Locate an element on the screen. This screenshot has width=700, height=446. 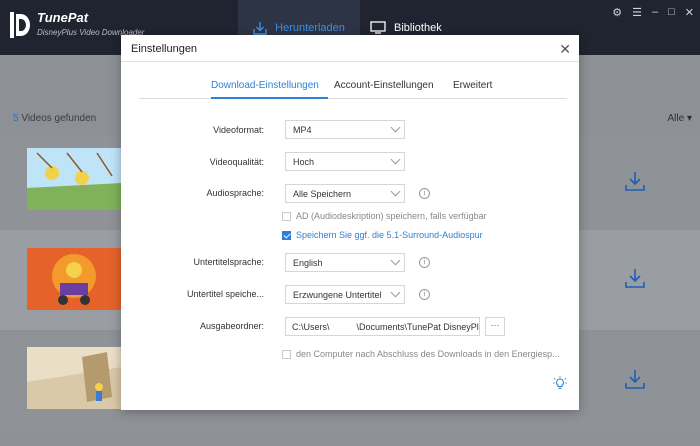
videos-count-number: 5 is located at coordinates (16, 118).